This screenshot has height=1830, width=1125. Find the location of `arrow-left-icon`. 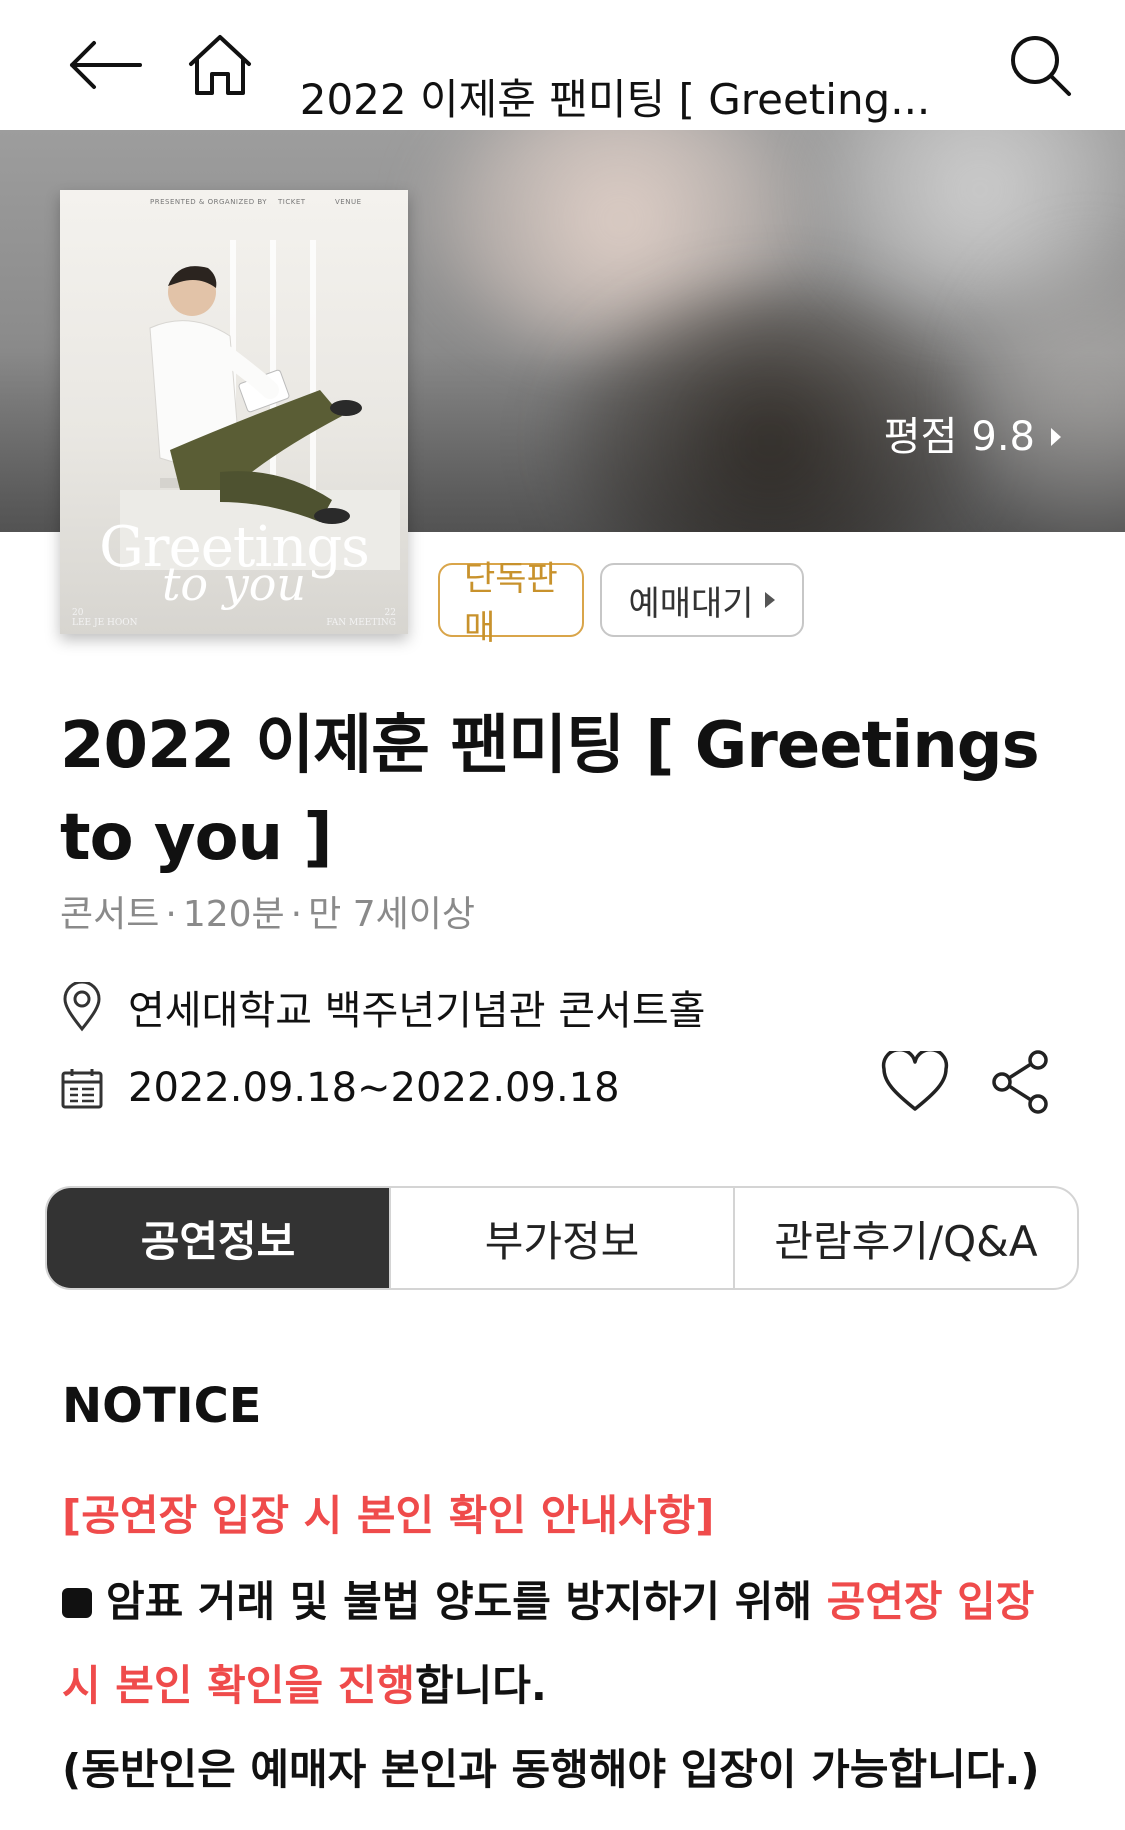

arrow-left-icon is located at coordinates (106, 65).